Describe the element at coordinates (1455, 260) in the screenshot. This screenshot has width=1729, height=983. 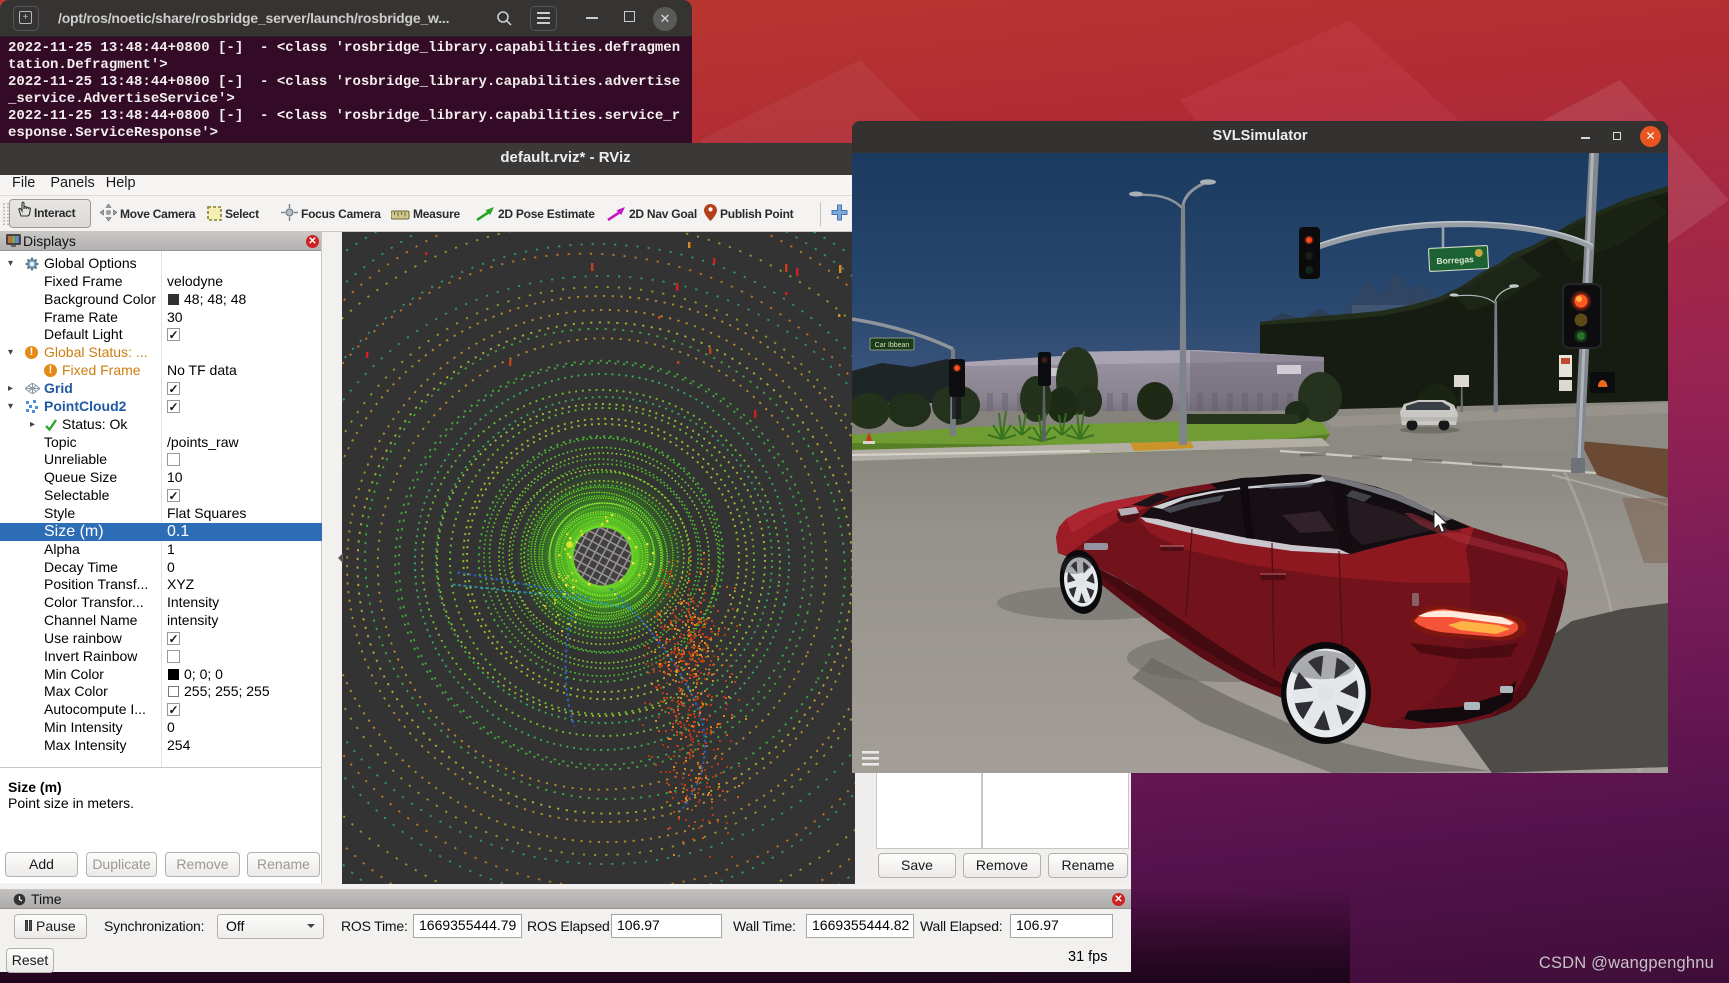
I see `svg-text: Borregas` at that location.